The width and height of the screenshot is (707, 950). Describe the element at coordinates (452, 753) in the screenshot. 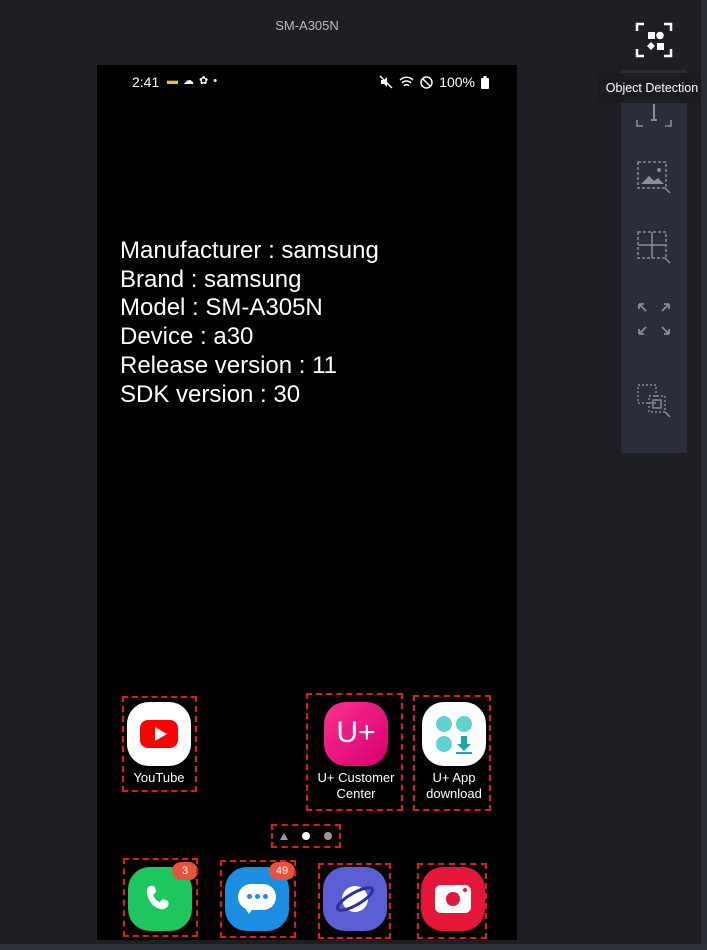

I see `detection-box-uplus-app` at that location.